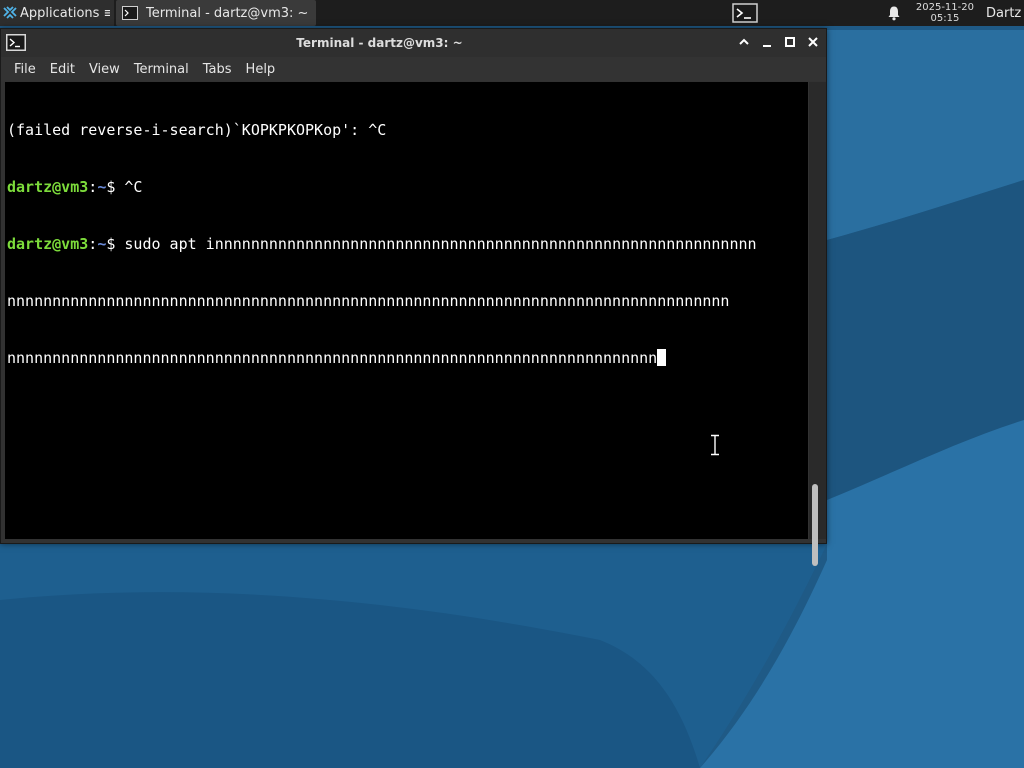 This screenshot has height=768, width=1024. I want to click on menu-bar: File Edit View Terminal Tabs Help, so click(413, 69).